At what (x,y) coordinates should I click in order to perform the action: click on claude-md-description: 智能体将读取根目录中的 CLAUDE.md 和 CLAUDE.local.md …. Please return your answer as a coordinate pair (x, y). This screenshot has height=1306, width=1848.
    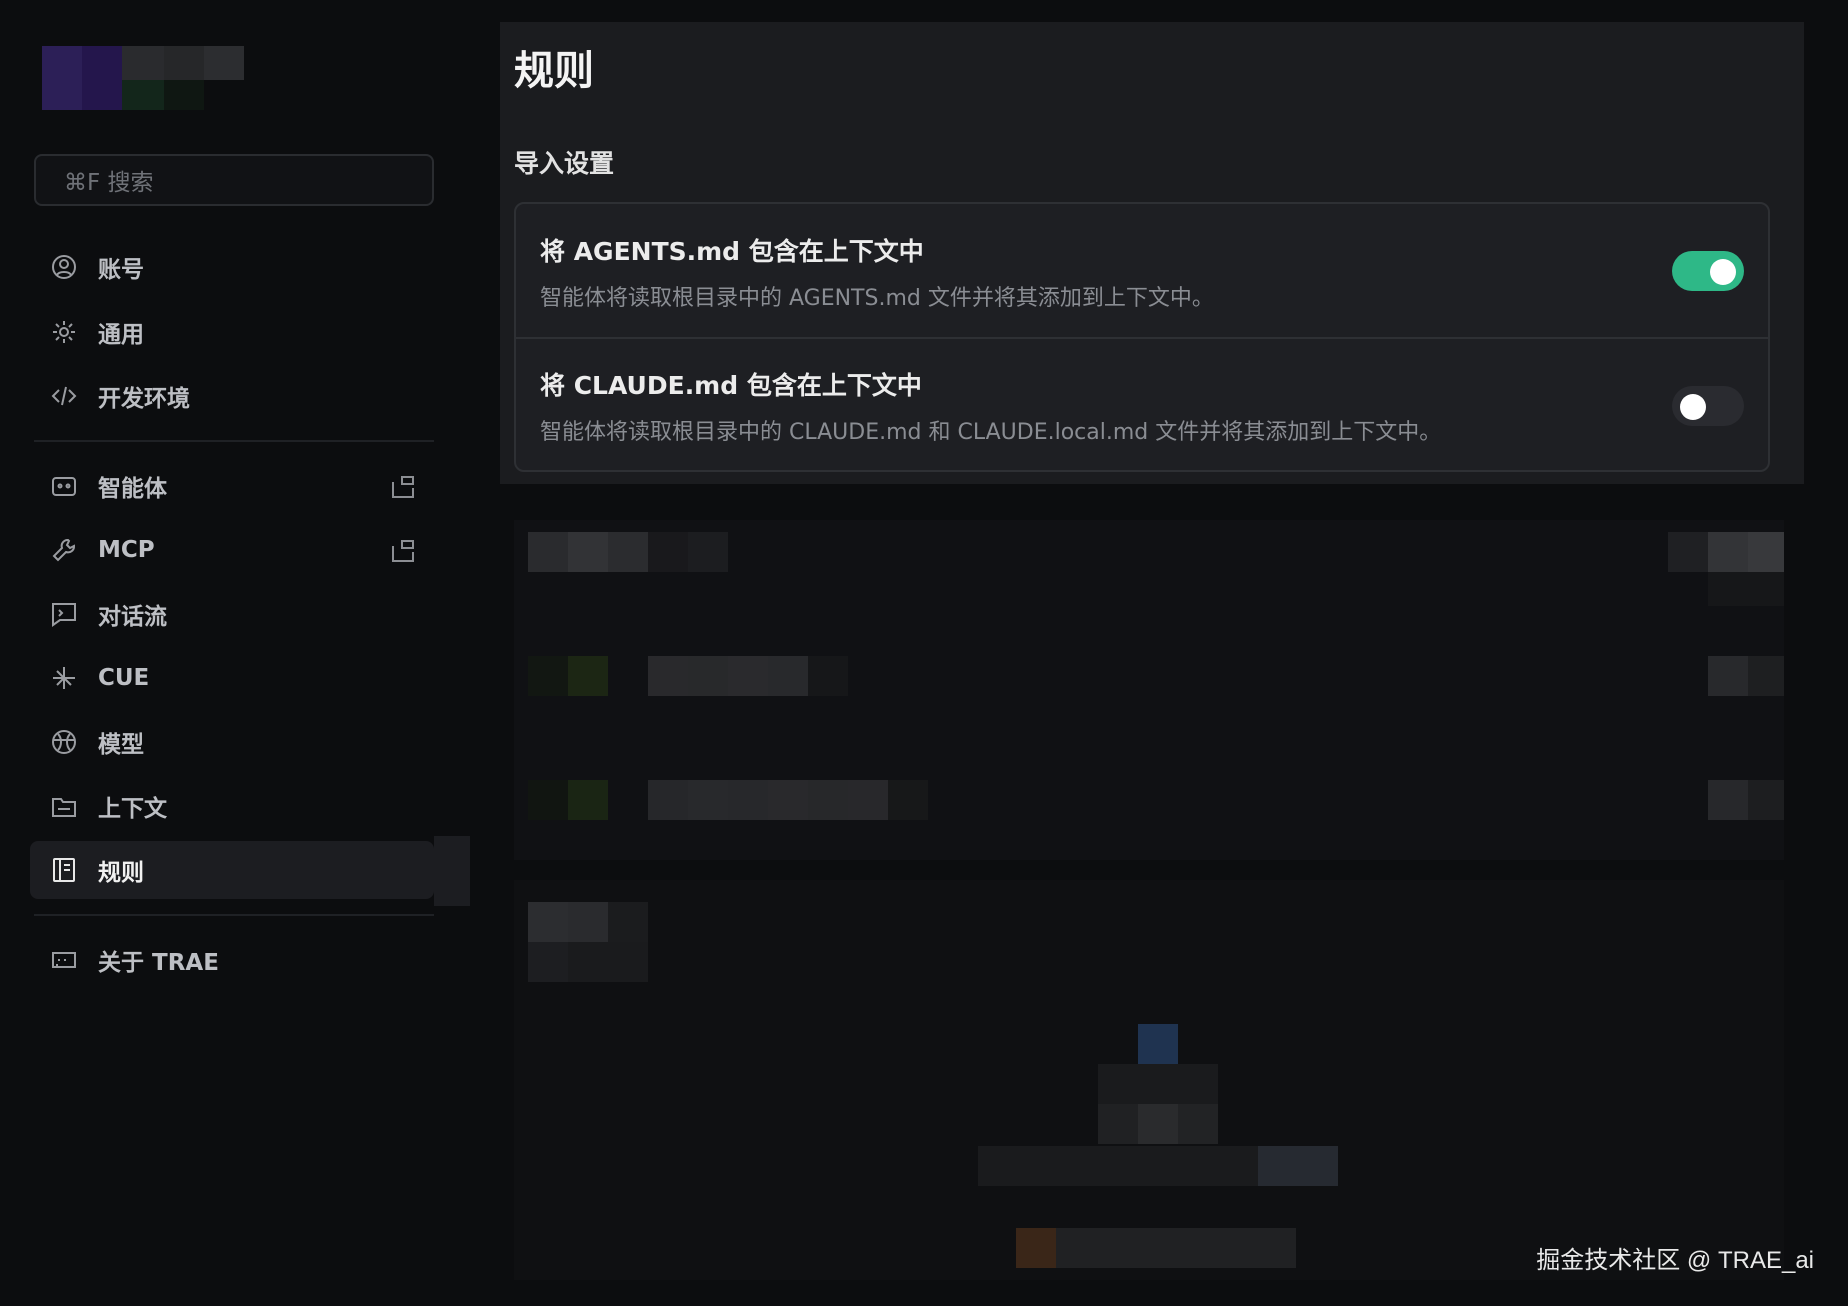
    Looking at the image, I should click on (991, 432).